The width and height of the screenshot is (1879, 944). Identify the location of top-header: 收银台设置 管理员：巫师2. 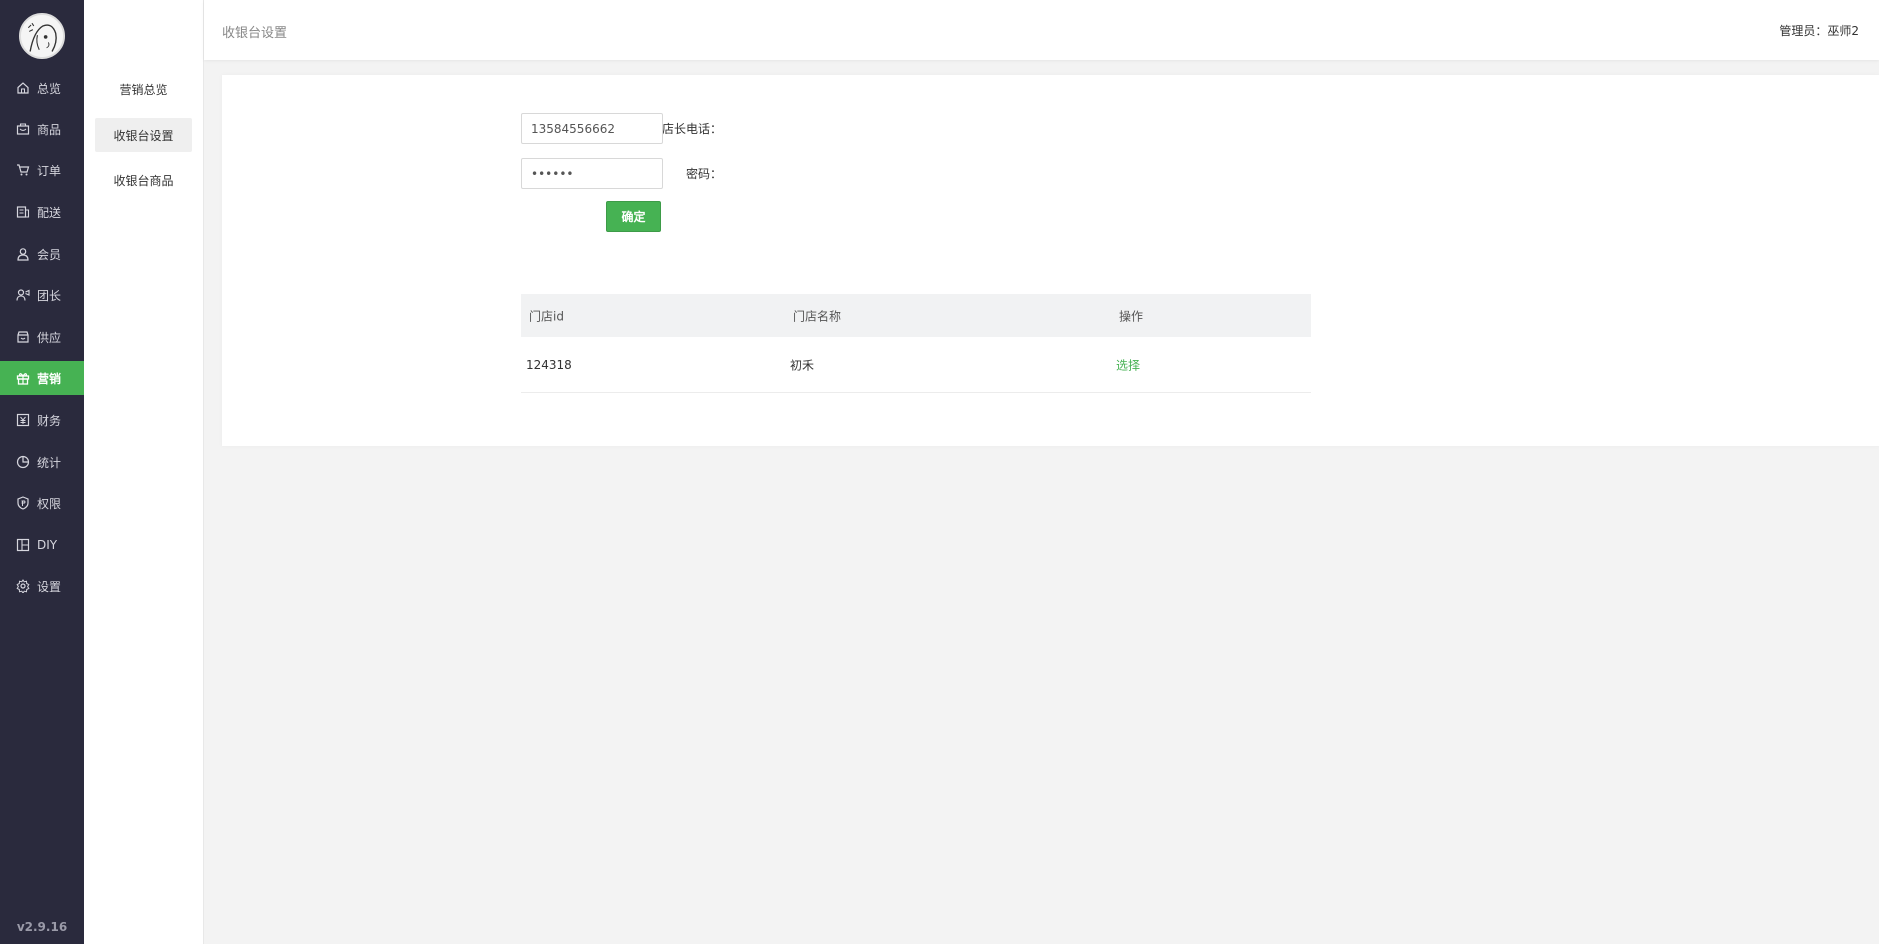
(1041, 30).